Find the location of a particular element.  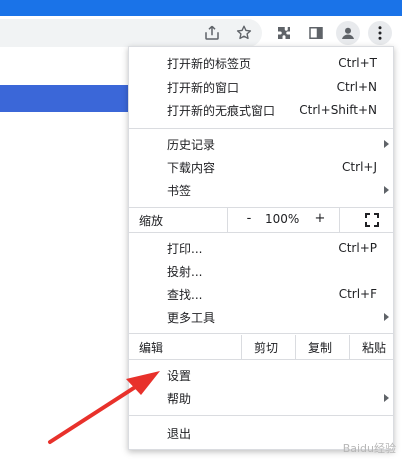

cut-button: 剪切 is located at coordinates (266, 347).